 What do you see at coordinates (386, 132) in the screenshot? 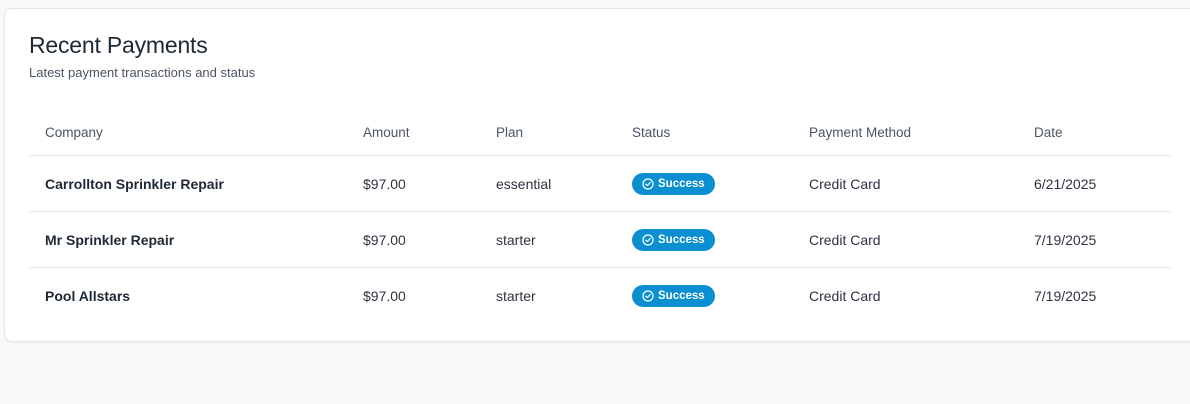
I see `column-header-amount: Amount` at bounding box center [386, 132].